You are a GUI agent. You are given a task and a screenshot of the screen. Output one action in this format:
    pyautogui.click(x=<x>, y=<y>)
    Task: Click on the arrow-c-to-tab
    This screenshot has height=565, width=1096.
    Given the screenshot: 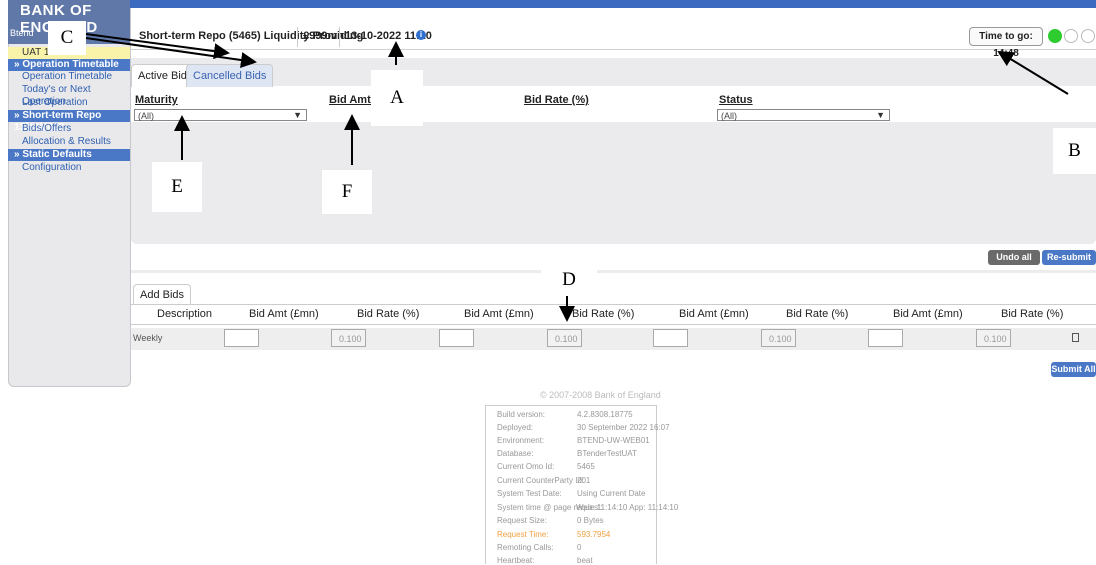 What is the action you would take?
    pyautogui.click(x=171, y=52)
    